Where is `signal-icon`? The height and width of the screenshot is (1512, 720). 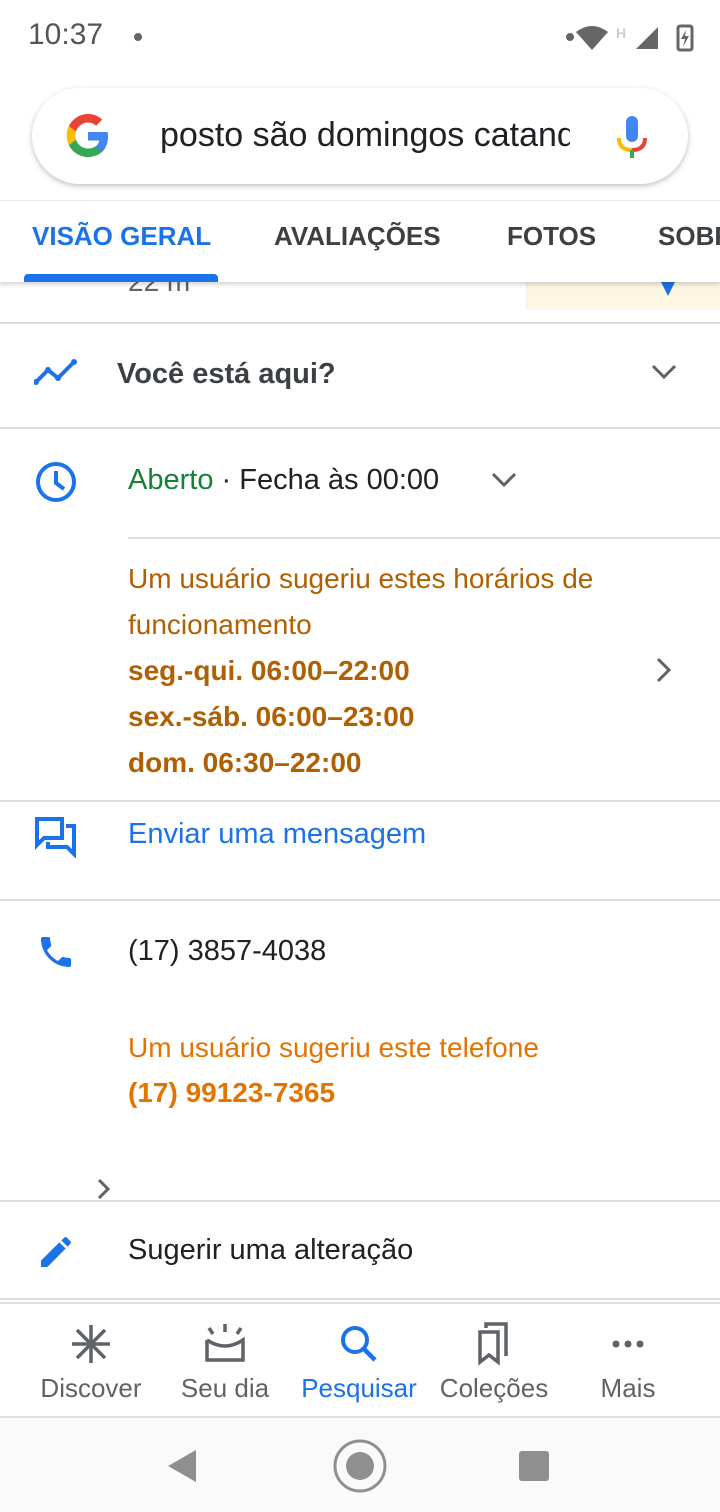 signal-icon is located at coordinates (647, 38).